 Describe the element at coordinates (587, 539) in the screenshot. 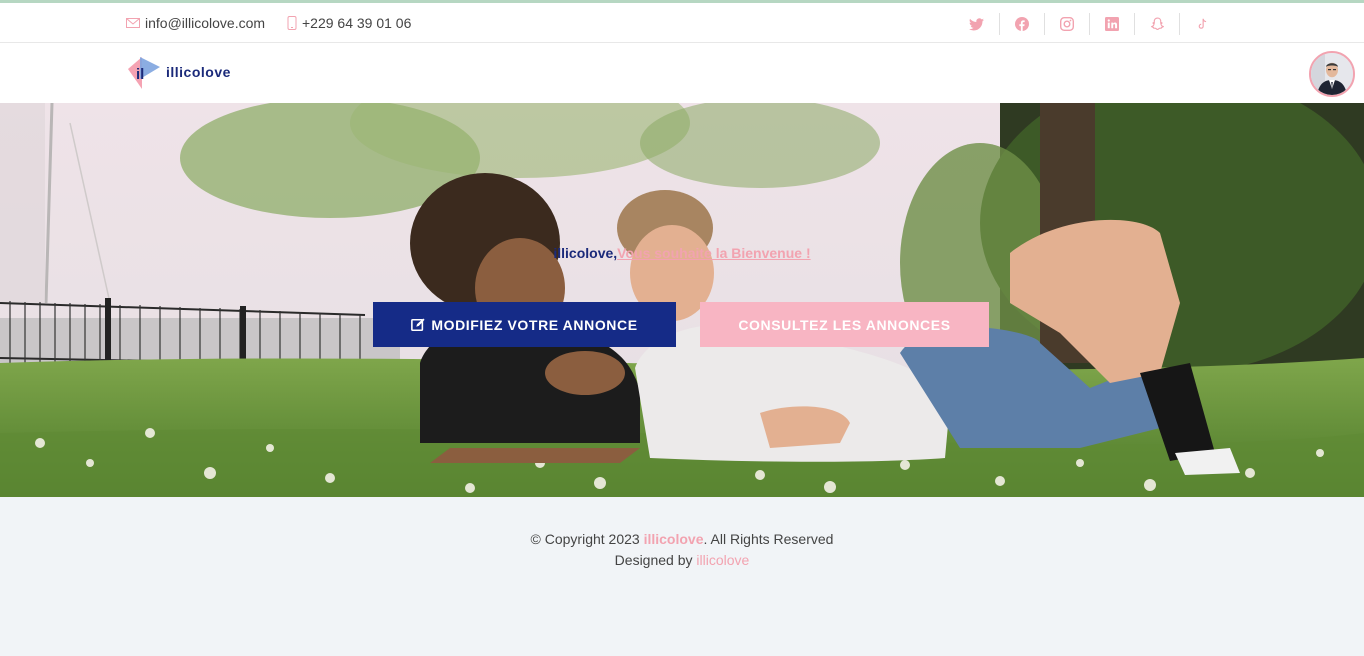

I see `copyright-prefix: © Copyright 2023` at that location.